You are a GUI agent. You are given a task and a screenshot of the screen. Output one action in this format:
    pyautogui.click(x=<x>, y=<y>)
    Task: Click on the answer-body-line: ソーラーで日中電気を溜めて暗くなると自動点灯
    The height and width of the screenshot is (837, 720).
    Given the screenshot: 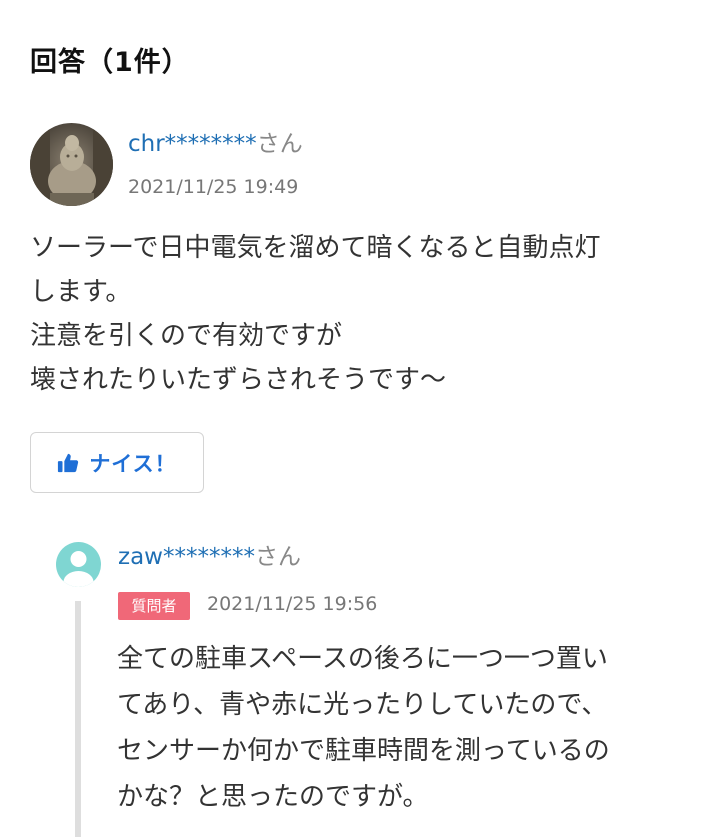 What is the action you would take?
    pyautogui.click(x=315, y=248)
    